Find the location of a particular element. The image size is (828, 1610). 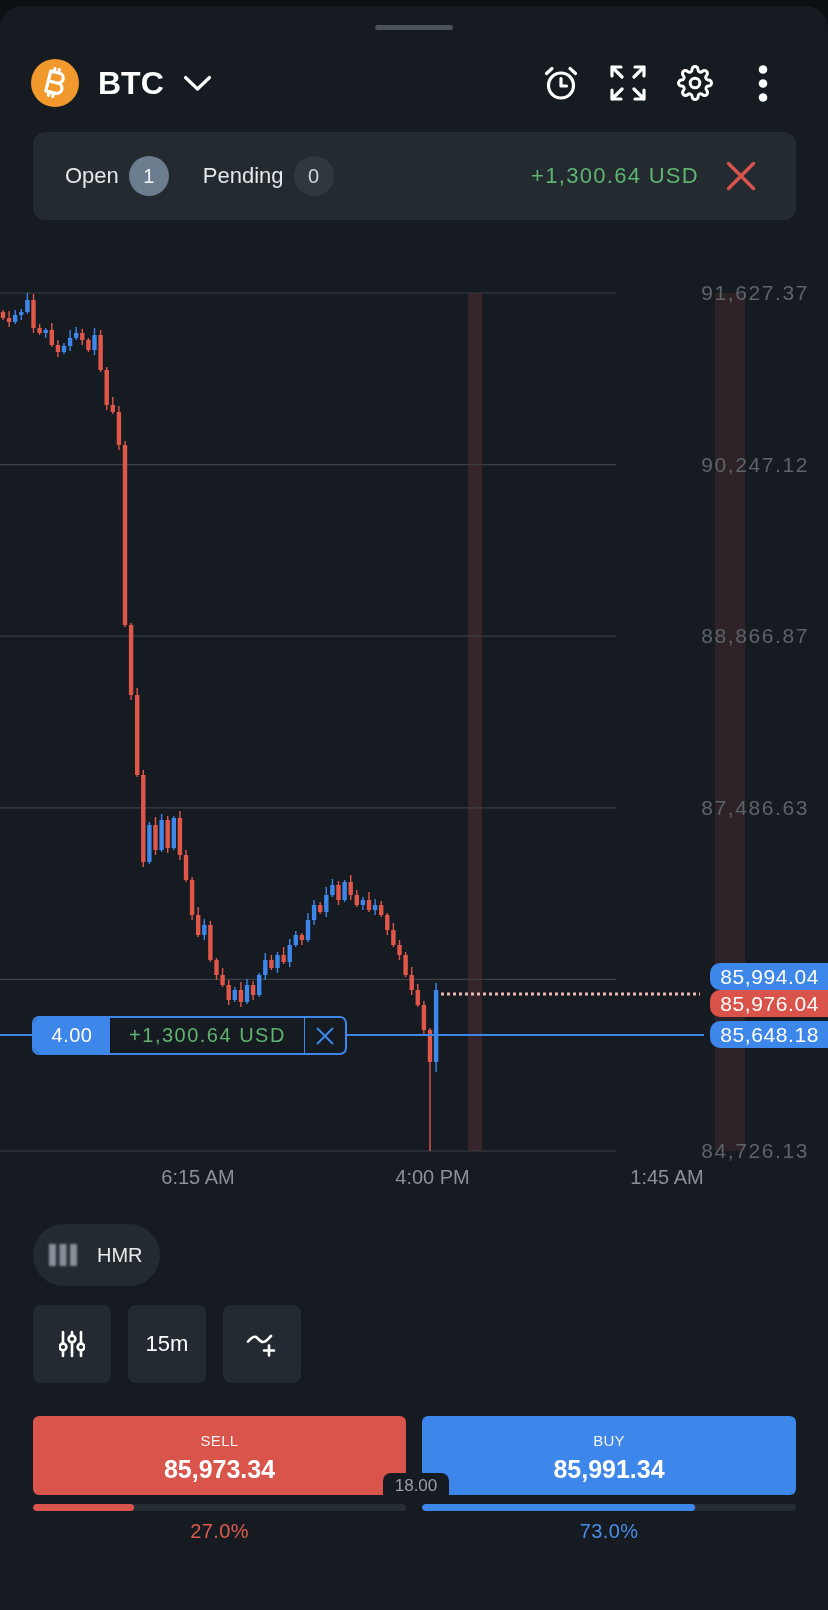

count-badge: 0 is located at coordinates (313, 176).